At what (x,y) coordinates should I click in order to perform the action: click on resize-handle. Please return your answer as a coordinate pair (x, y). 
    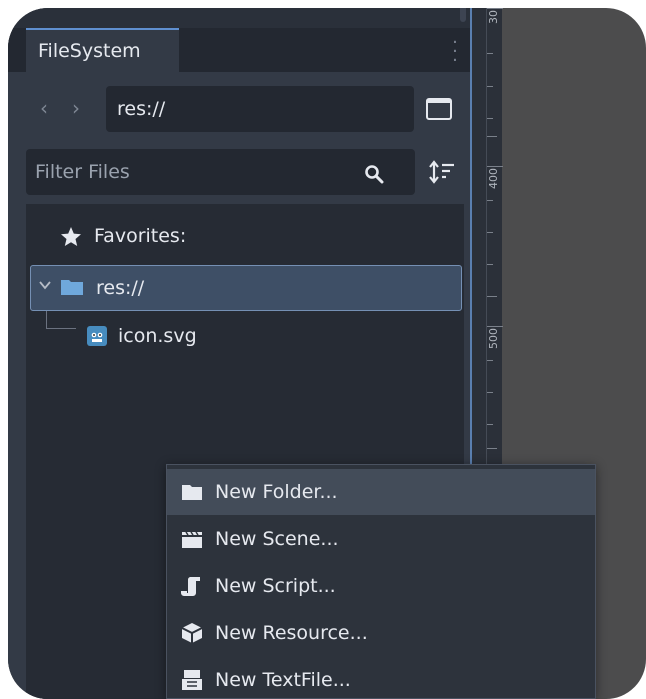
    Looking at the image, I should click on (463, 15).